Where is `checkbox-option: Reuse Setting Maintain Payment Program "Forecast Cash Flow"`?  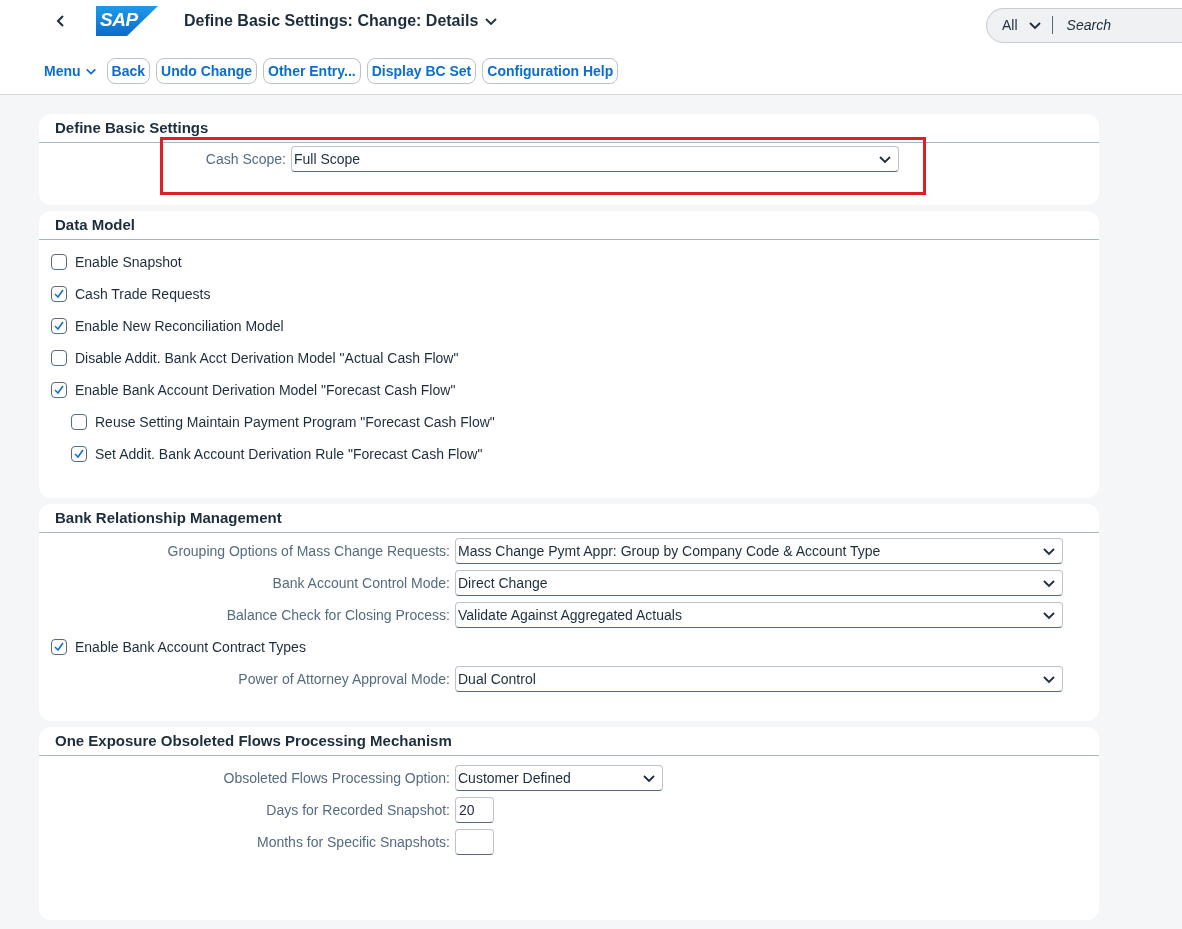
checkbox-option: Reuse Setting Maintain Payment Program "Forecast Cash Flow" is located at coordinates (569, 422).